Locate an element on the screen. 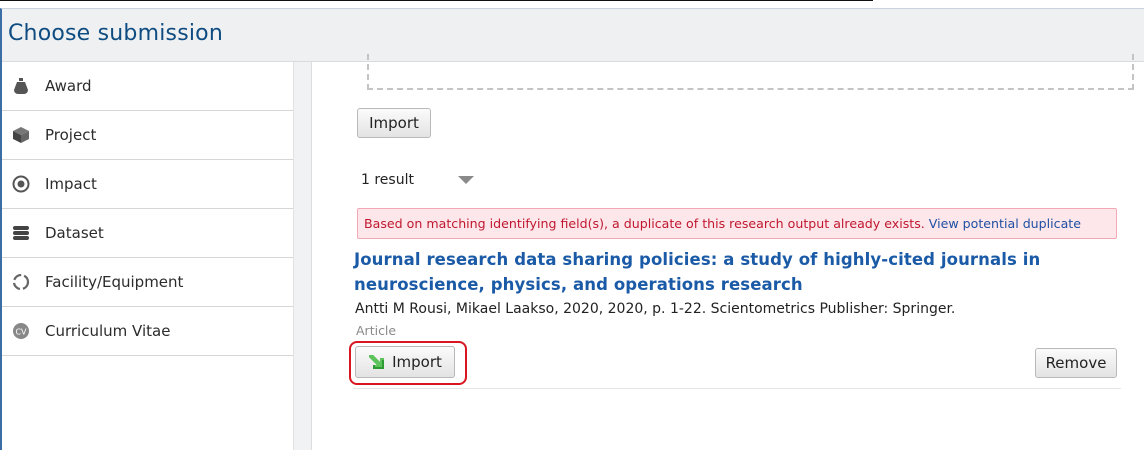 This screenshot has width=1144, height=450. import-file-button: Import is located at coordinates (394, 123).